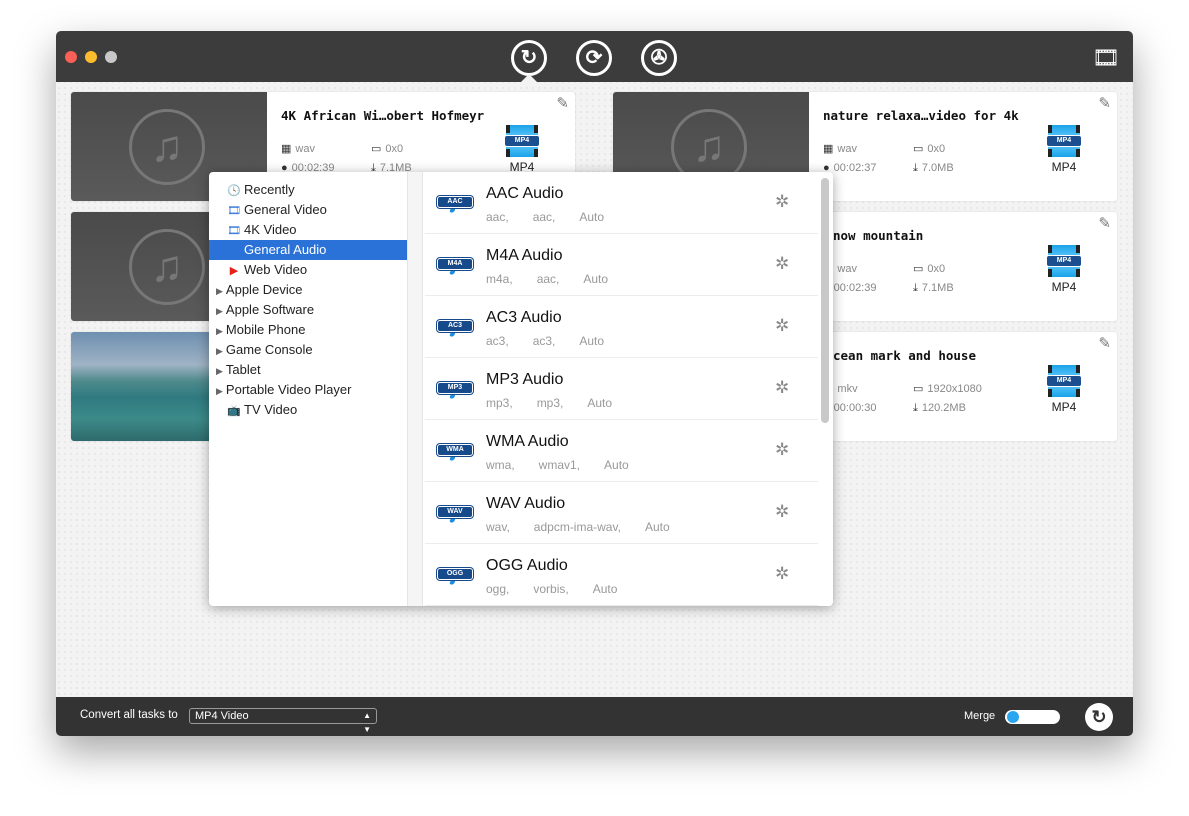 This screenshot has height=816, width=1189. Describe the element at coordinates (933, 168) in the screenshot. I see `file-size: ⤓ 7.0MB` at that location.